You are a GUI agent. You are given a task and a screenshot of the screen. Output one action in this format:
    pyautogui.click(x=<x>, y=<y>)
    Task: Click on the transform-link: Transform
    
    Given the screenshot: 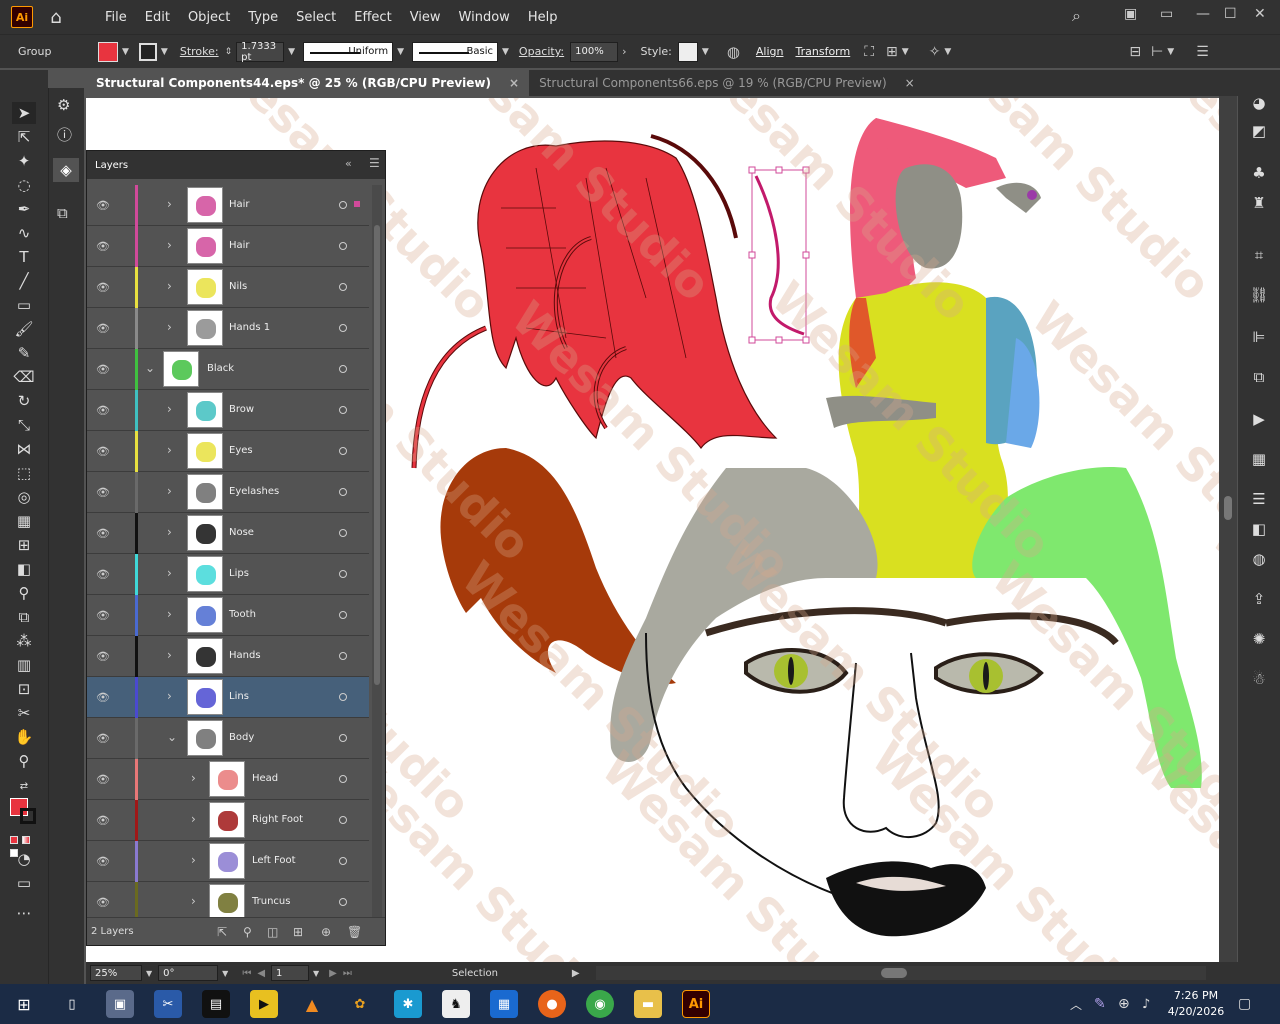 What is the action you would take?
    pyautogui.click(x=823, y=51)
    